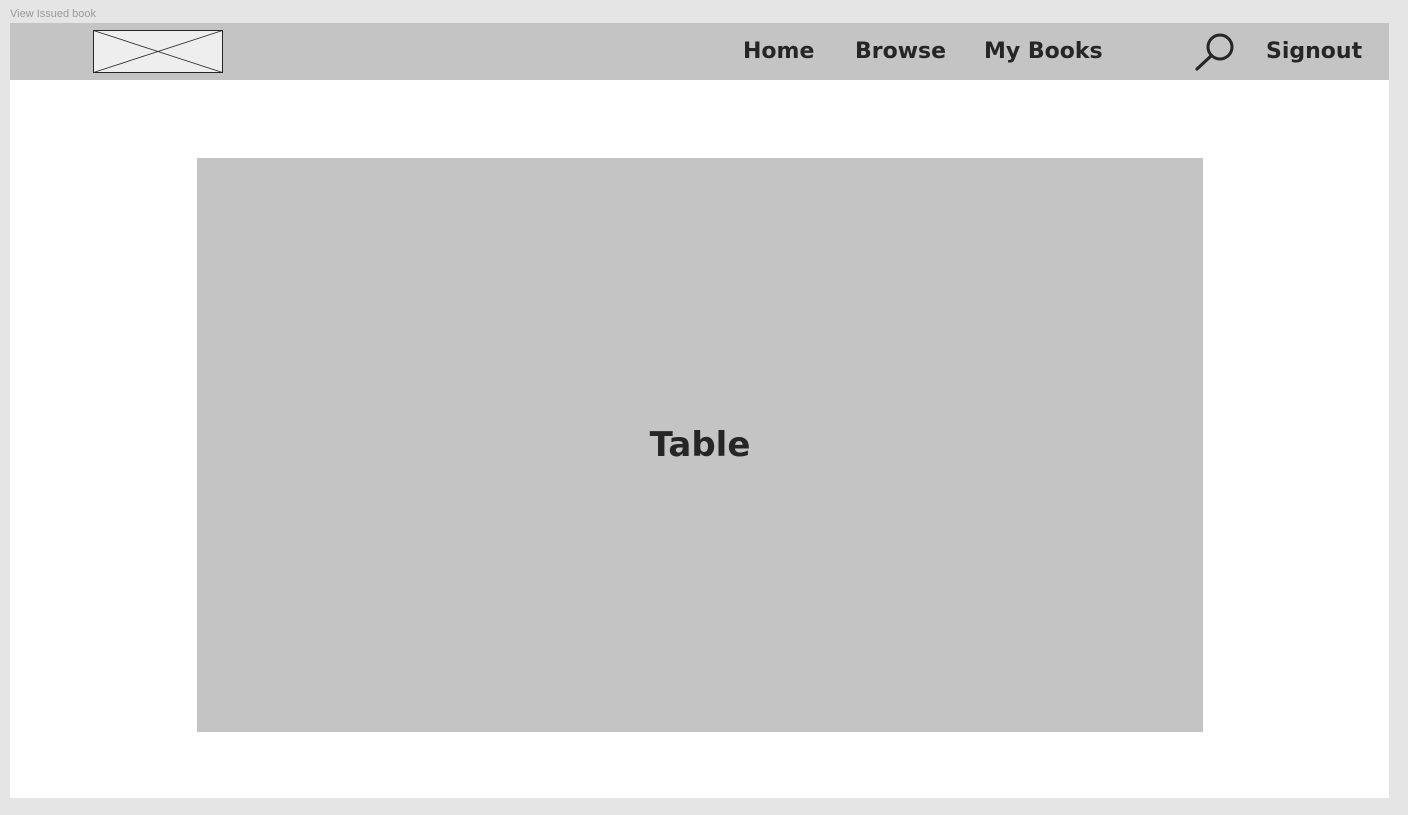  I want to click on image-placeholder-icon, so click(158, 51).